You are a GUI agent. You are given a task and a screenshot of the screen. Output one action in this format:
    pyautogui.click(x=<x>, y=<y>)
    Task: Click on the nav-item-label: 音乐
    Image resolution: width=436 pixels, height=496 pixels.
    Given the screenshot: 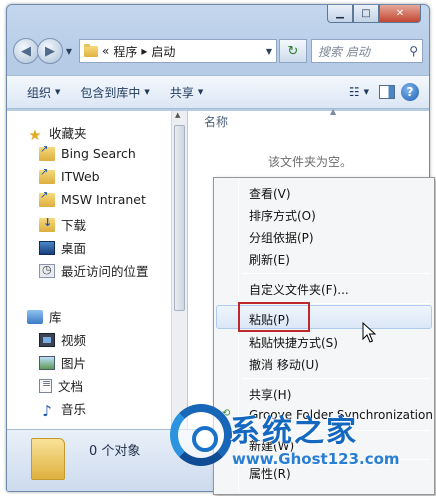 What is the action you would take?
    pyautogui.click(x=74, y=409)
    